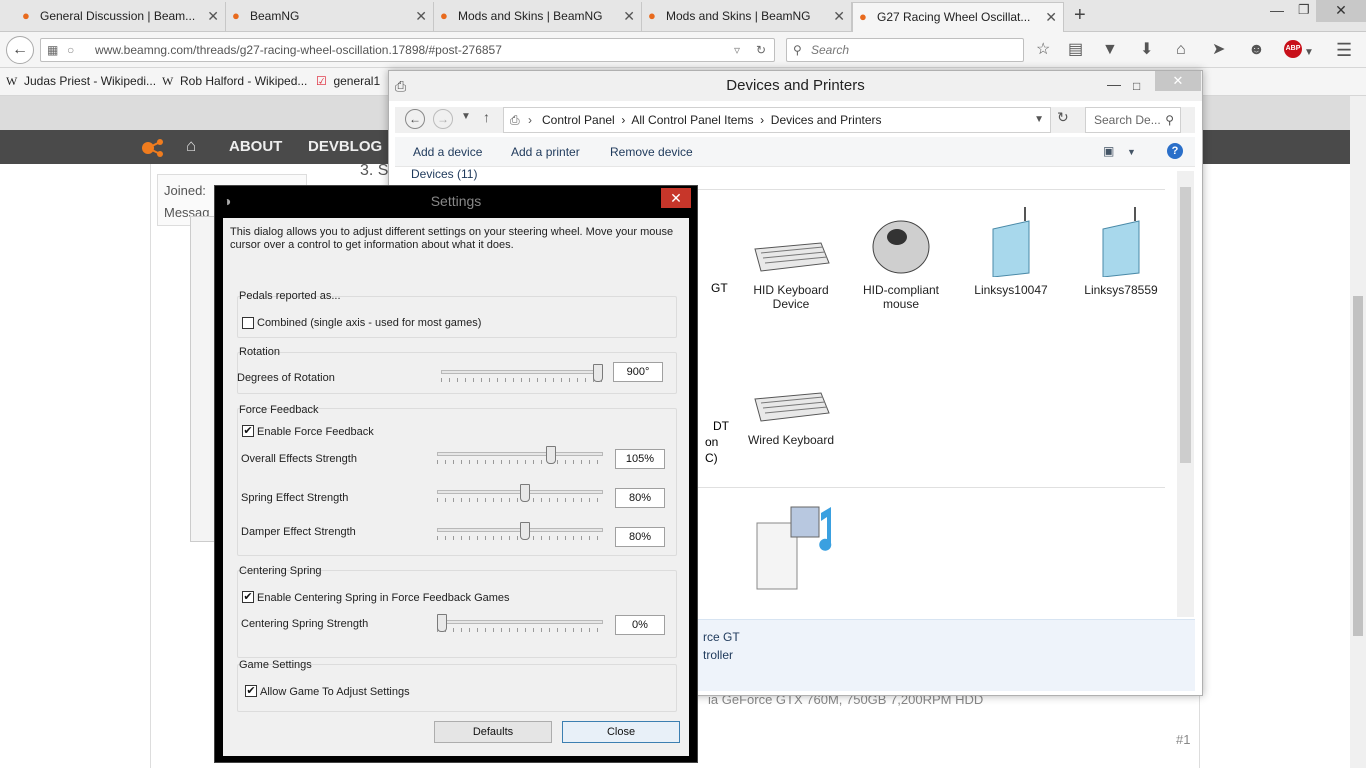 This screenshot has width=1366, height=768. Describe the element at coordinates (457, 614) in the screenshot. I see `centering-spring-group` at that location.